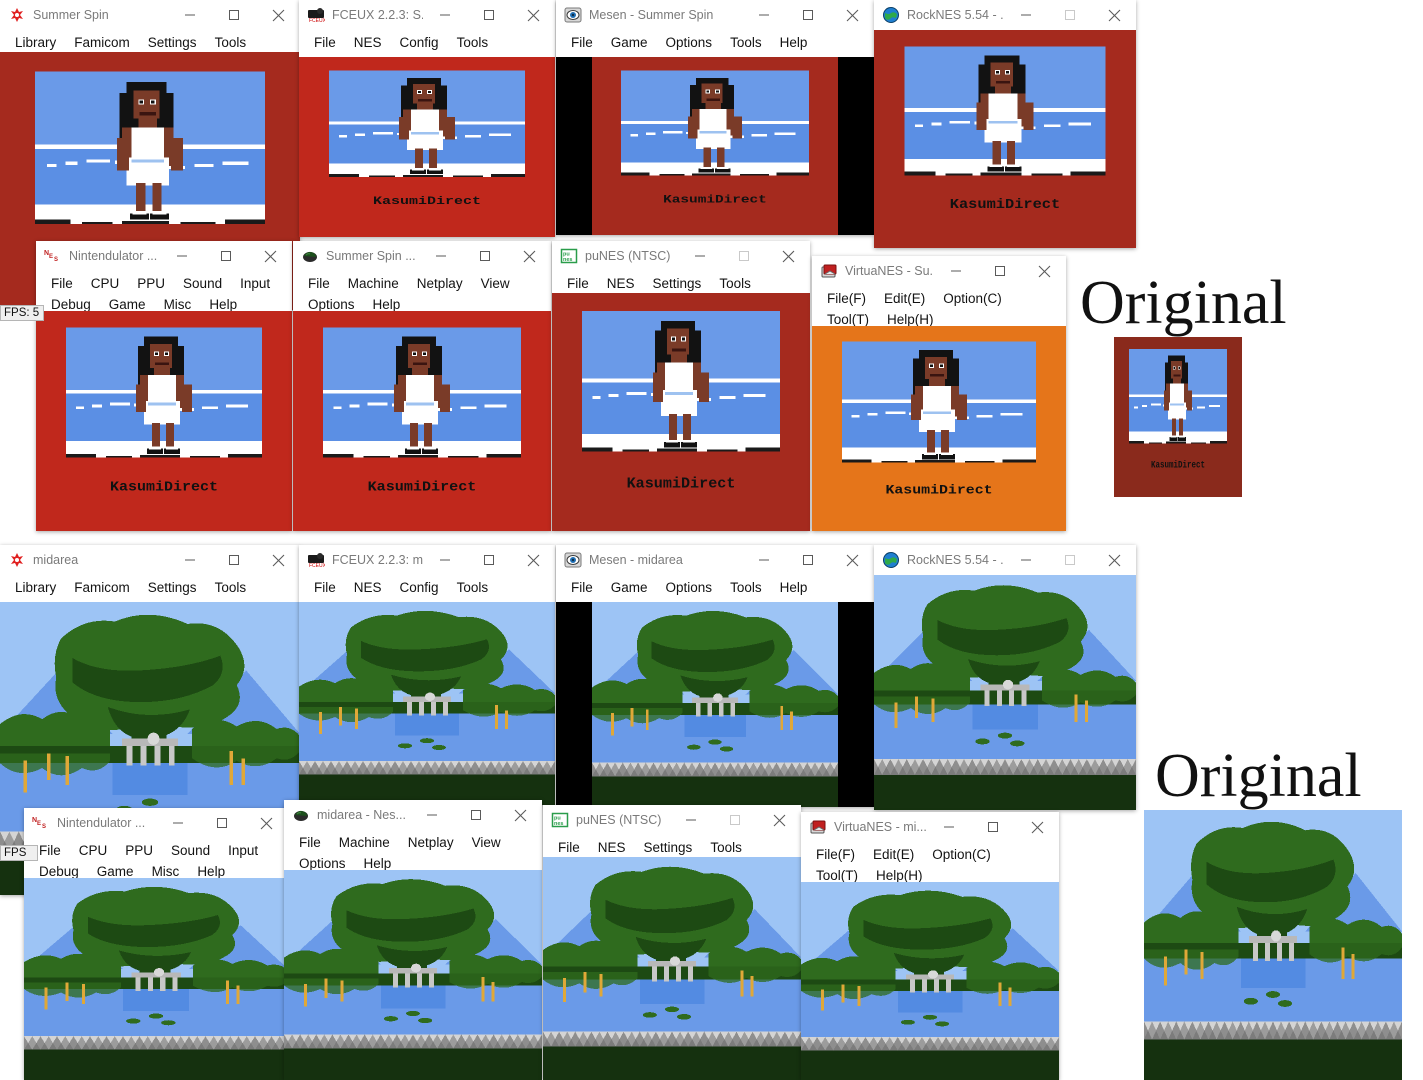 This screenshot has width=1423, height=1080. Describe the element at coordinates (715, 676) in the screenshot. I see `window-mesen-midarea: Mesen - midarea File Game Options Tools Help` at that location.